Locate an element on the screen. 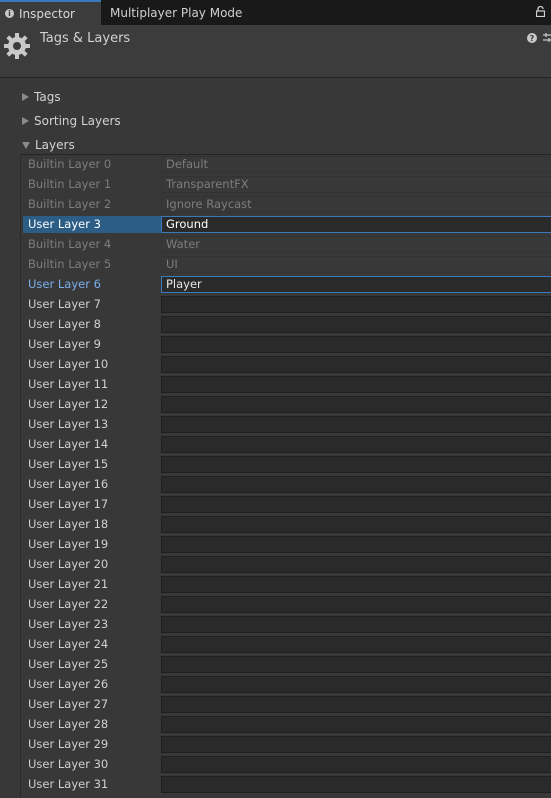 The width and height of the screenshot is (551, 798). layer-row: User Layer 31 is located at coordinates (286, 785).